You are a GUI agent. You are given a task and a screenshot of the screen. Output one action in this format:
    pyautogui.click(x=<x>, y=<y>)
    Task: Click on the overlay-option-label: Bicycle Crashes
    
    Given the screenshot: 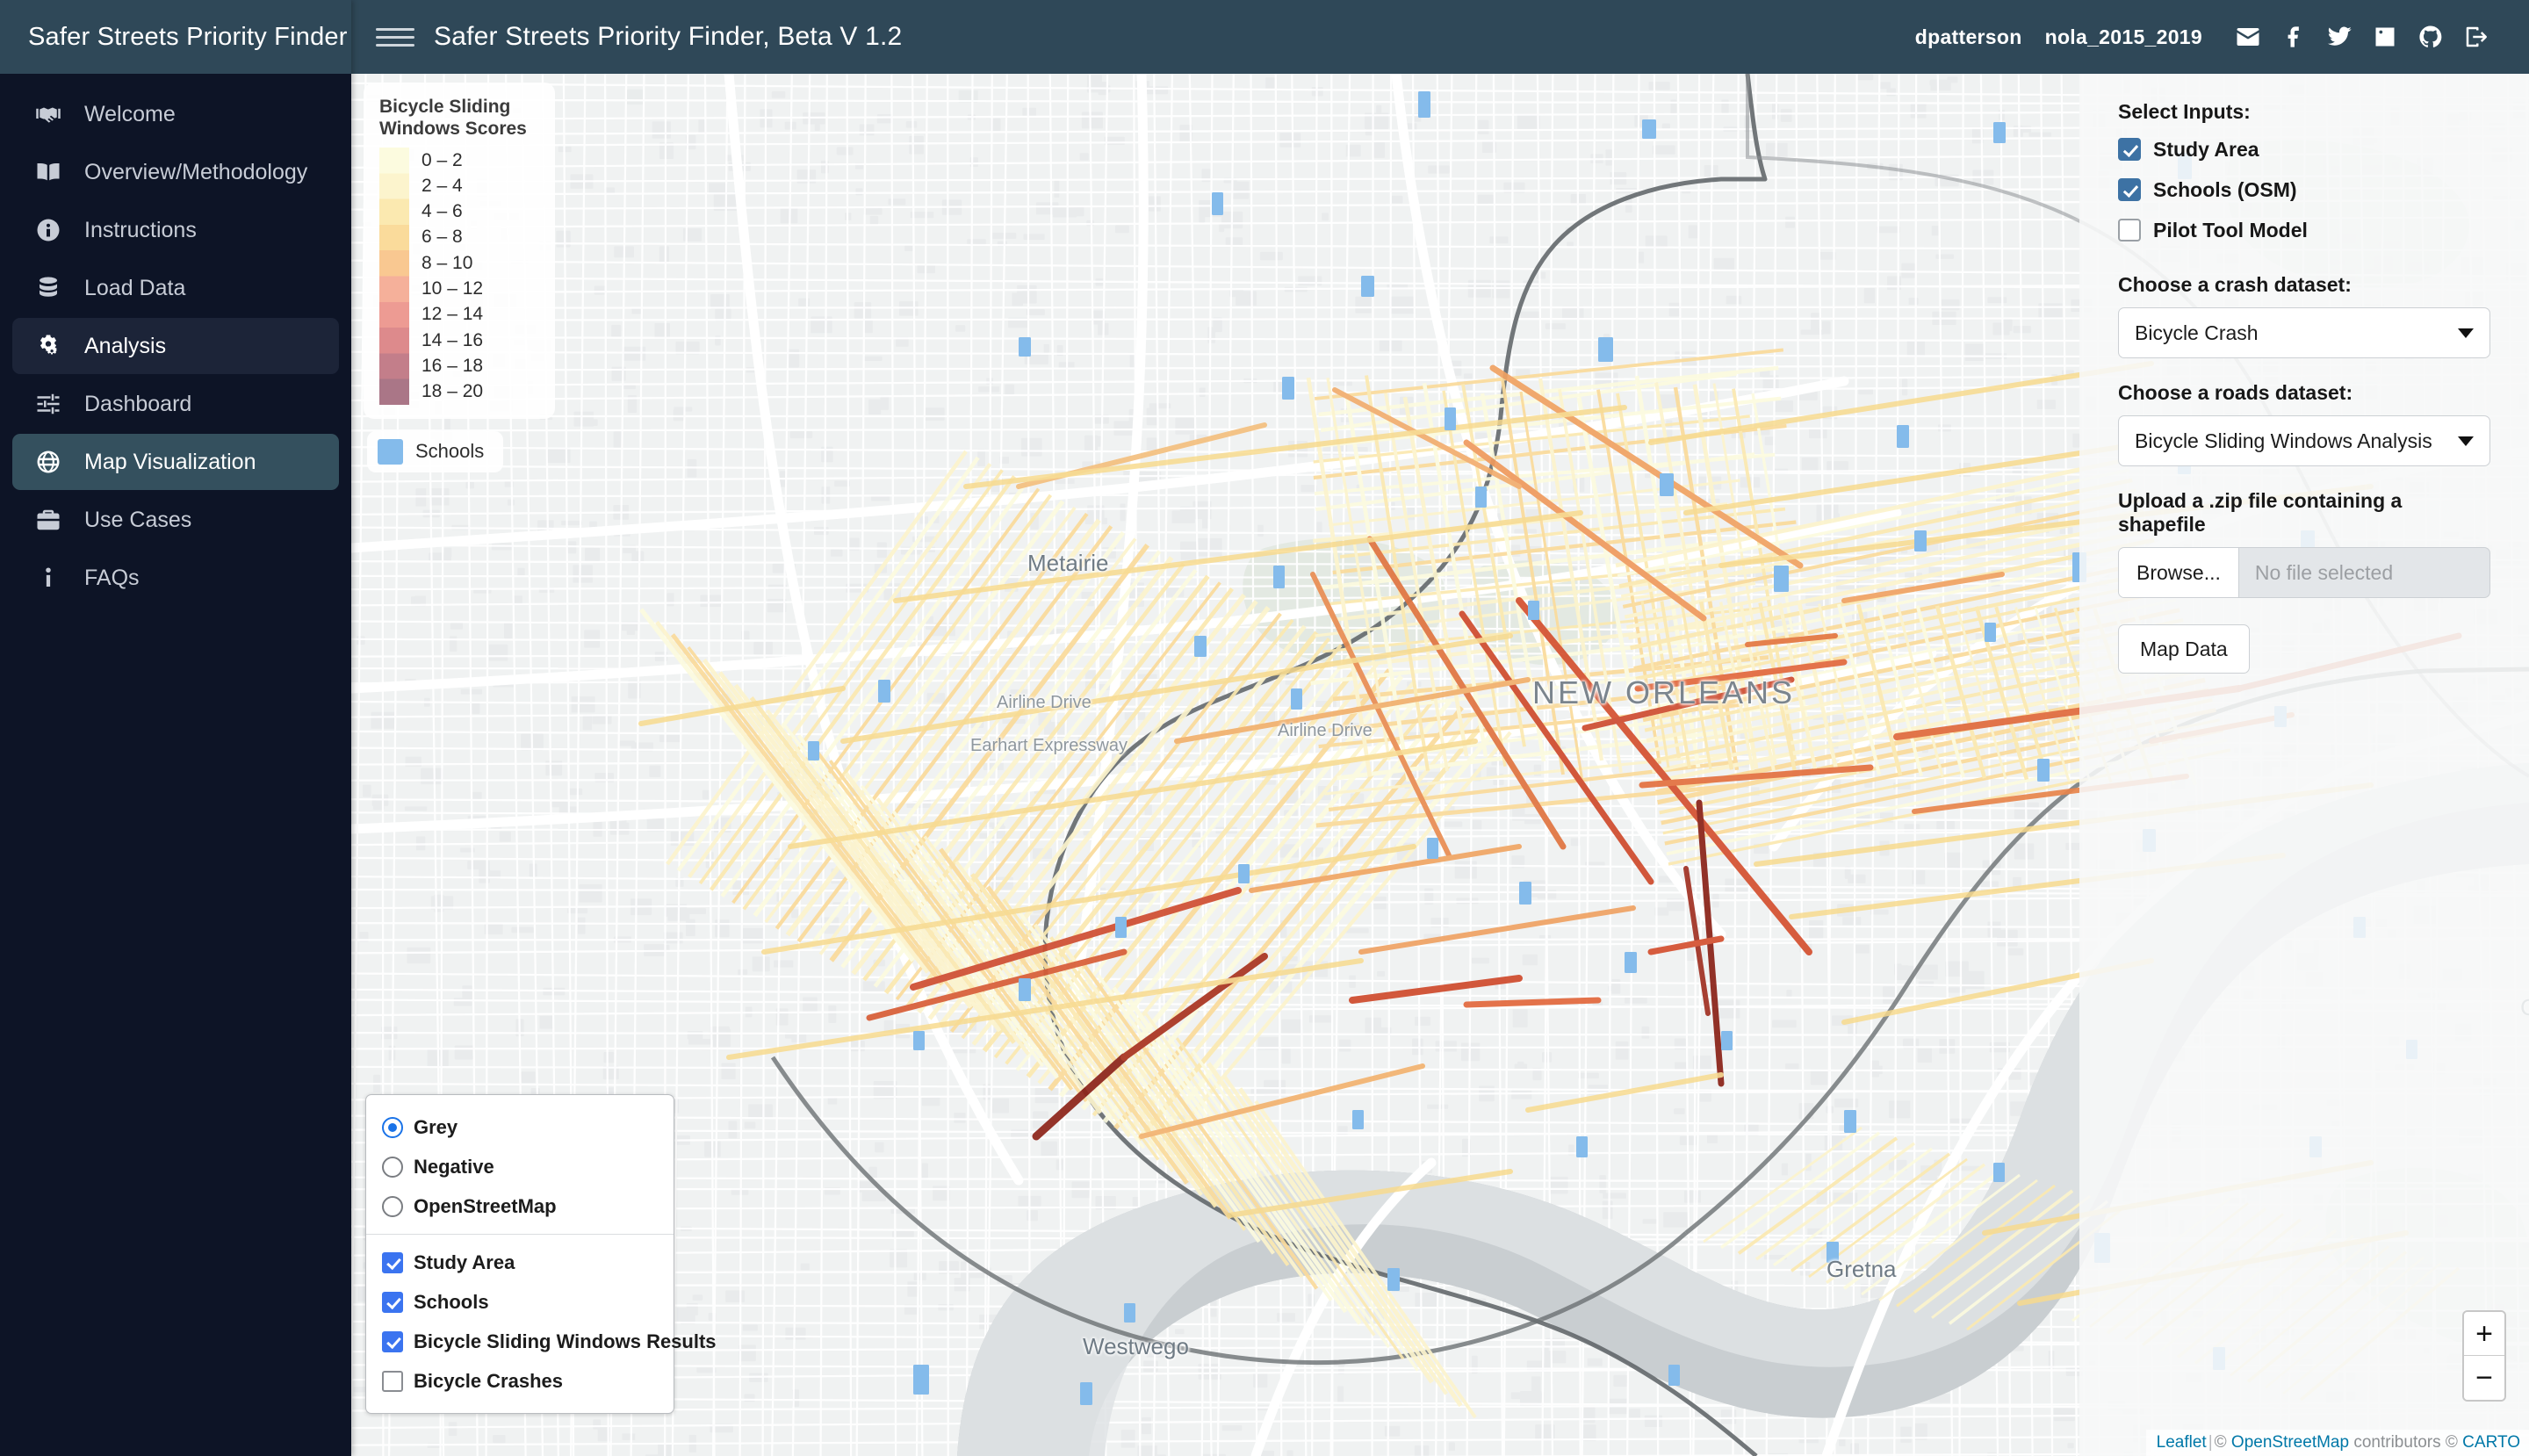 What is the action you would take?
    pyautogui.click(x=489, y=1380)
    